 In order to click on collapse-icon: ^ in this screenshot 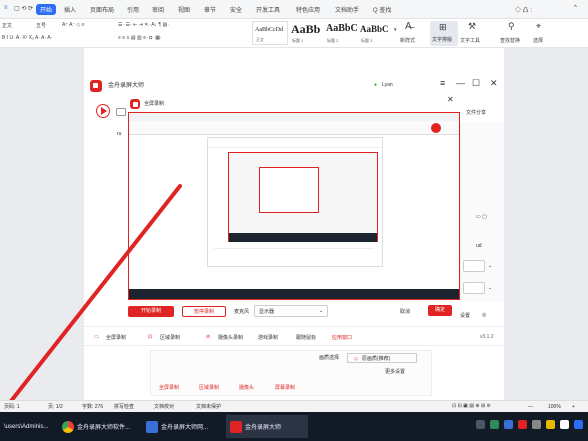, I will do `click(575, 8)`.